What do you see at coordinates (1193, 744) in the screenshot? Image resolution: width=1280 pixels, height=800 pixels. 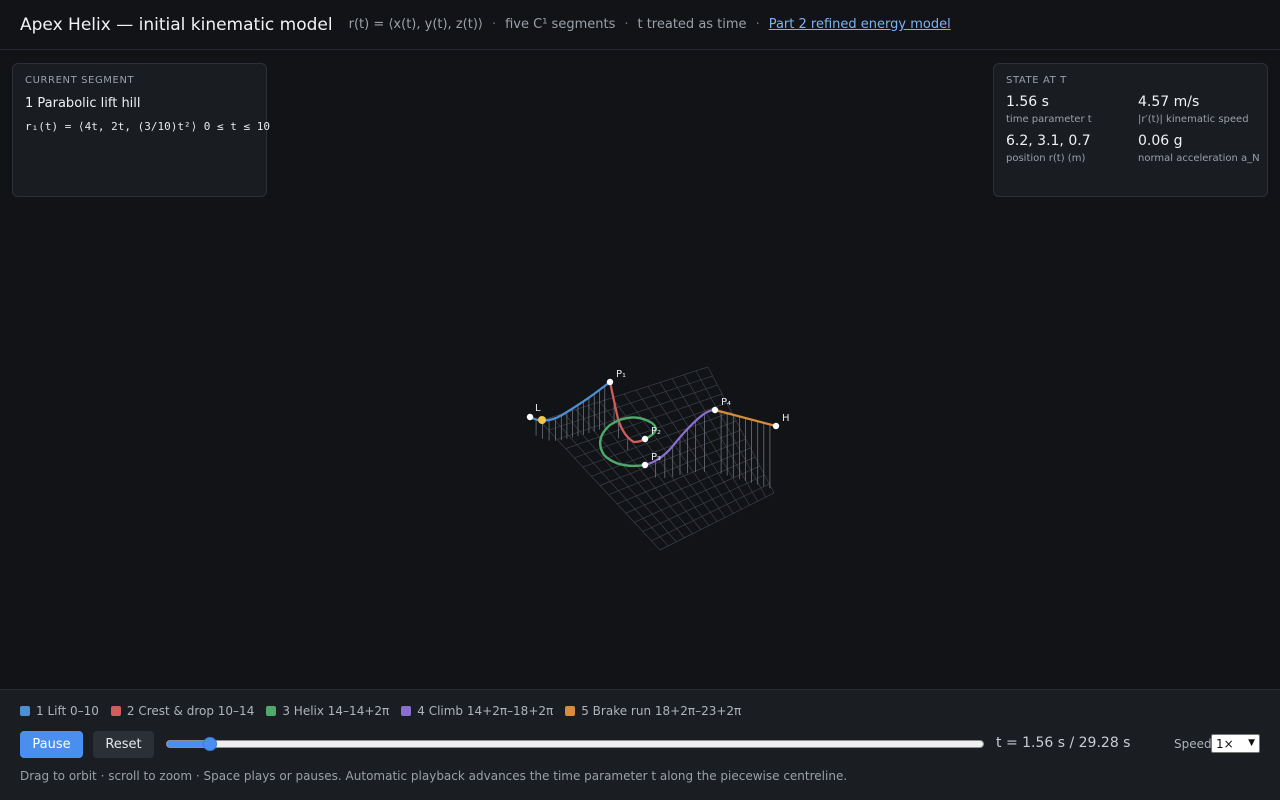 I see `speed-label: Speed` at bounding box center [1193, 744].